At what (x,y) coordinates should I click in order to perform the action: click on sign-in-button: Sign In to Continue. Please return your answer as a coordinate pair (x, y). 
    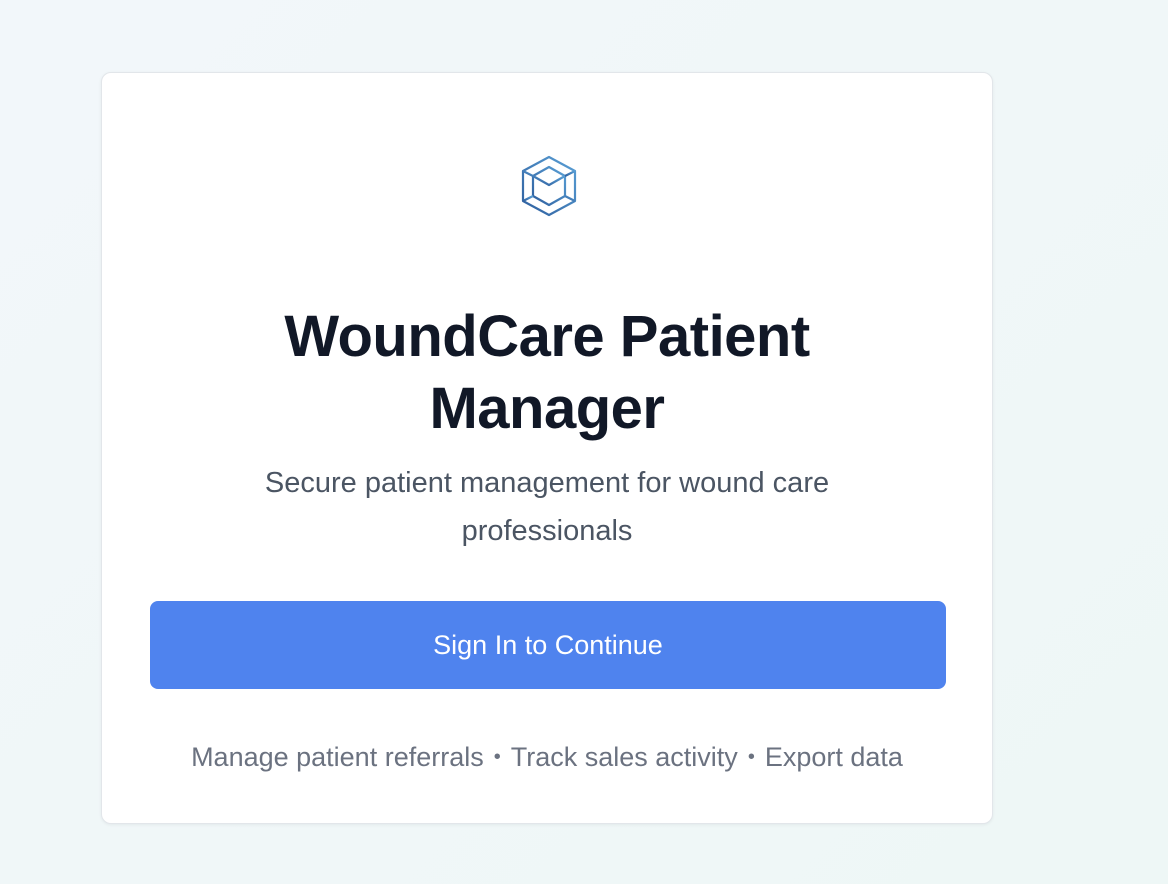
    Looking at the image, I should click on (548, 645).